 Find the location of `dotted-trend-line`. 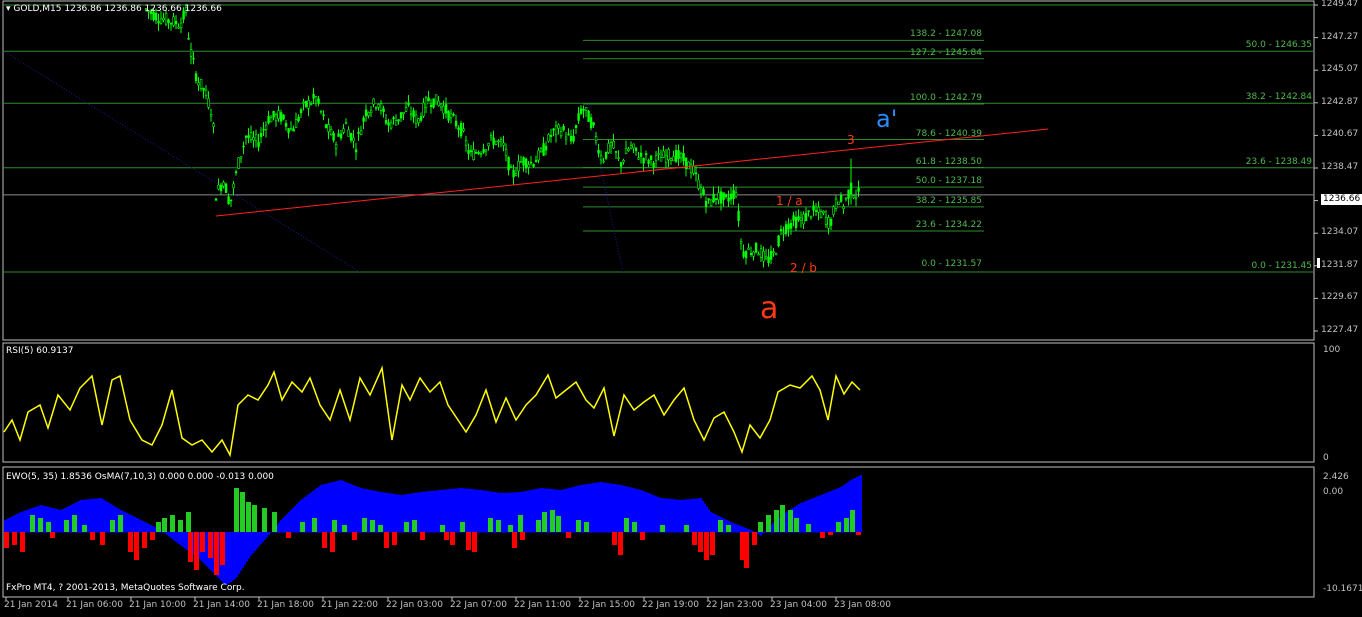

dotted-trend-line is located at coordinates (182, 162).